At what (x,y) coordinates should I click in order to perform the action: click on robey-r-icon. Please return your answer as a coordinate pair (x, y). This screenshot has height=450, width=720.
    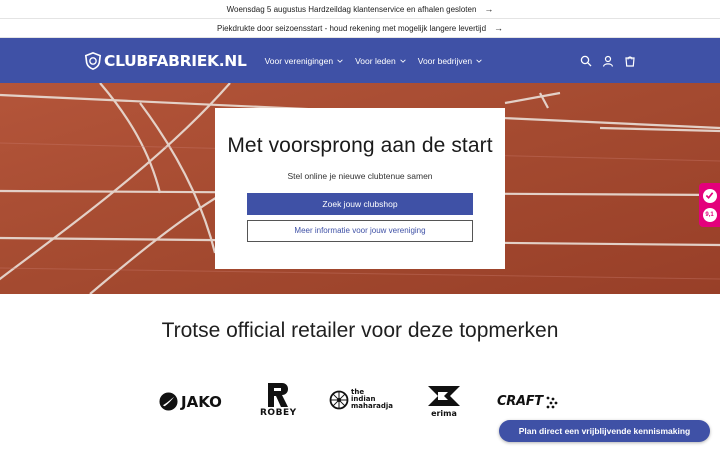
    Looking at the image, I should click on (278, 395).